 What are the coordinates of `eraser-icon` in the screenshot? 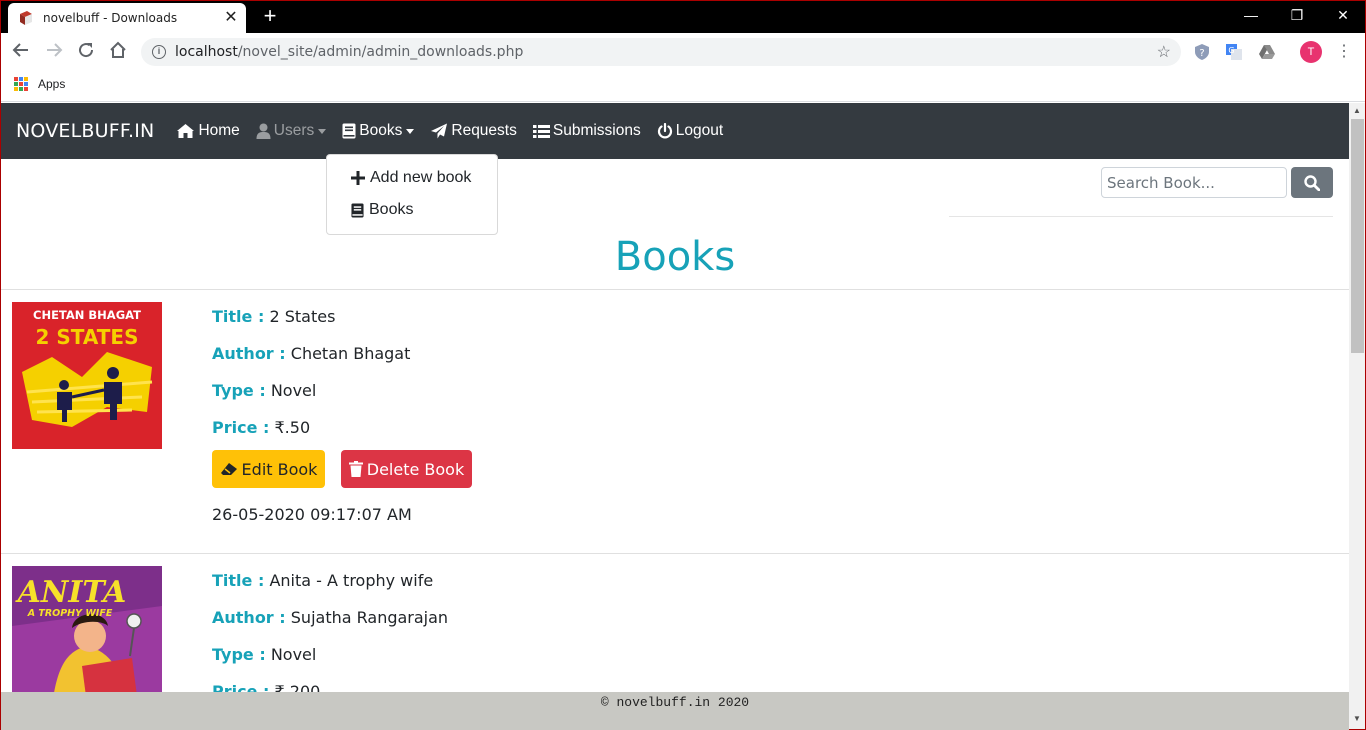 It's located at (228, 469).